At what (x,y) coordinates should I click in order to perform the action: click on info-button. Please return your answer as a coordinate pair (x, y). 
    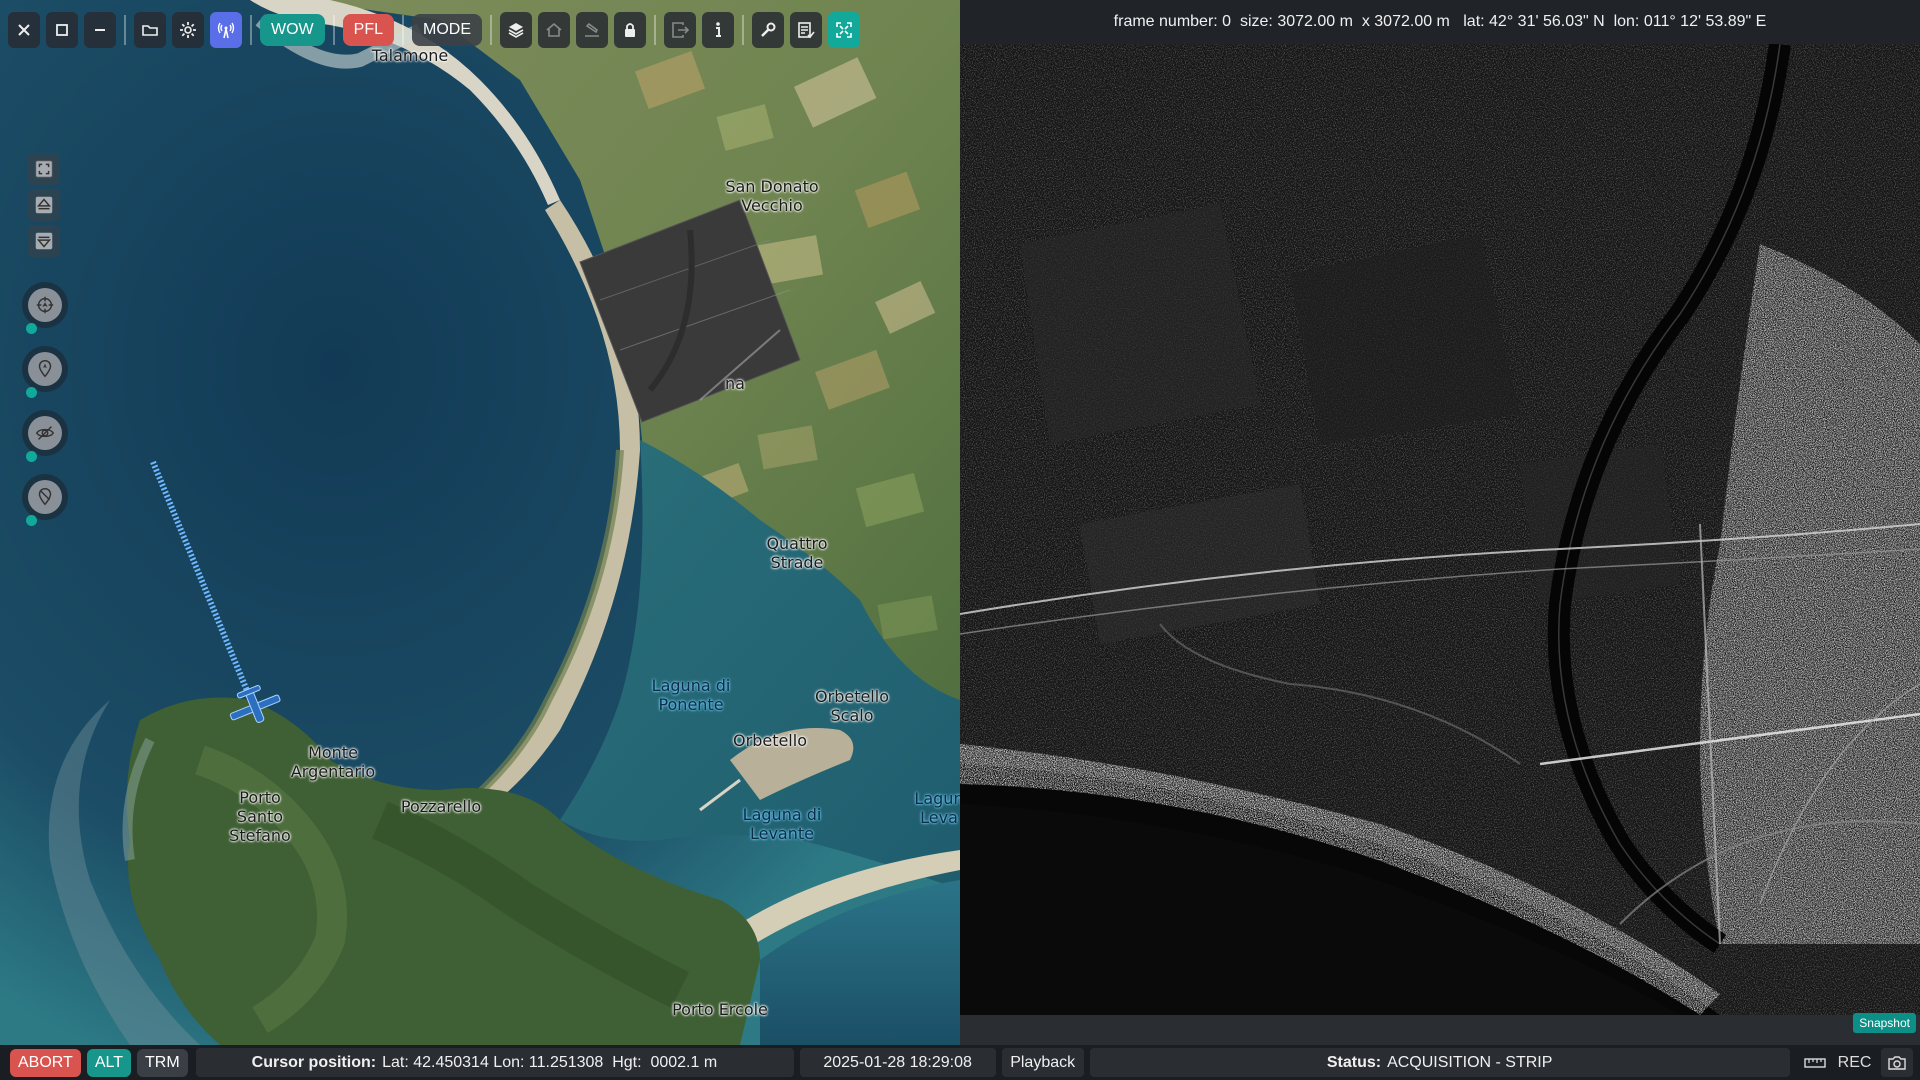
    Looking at the image, I should click on (718, 30).